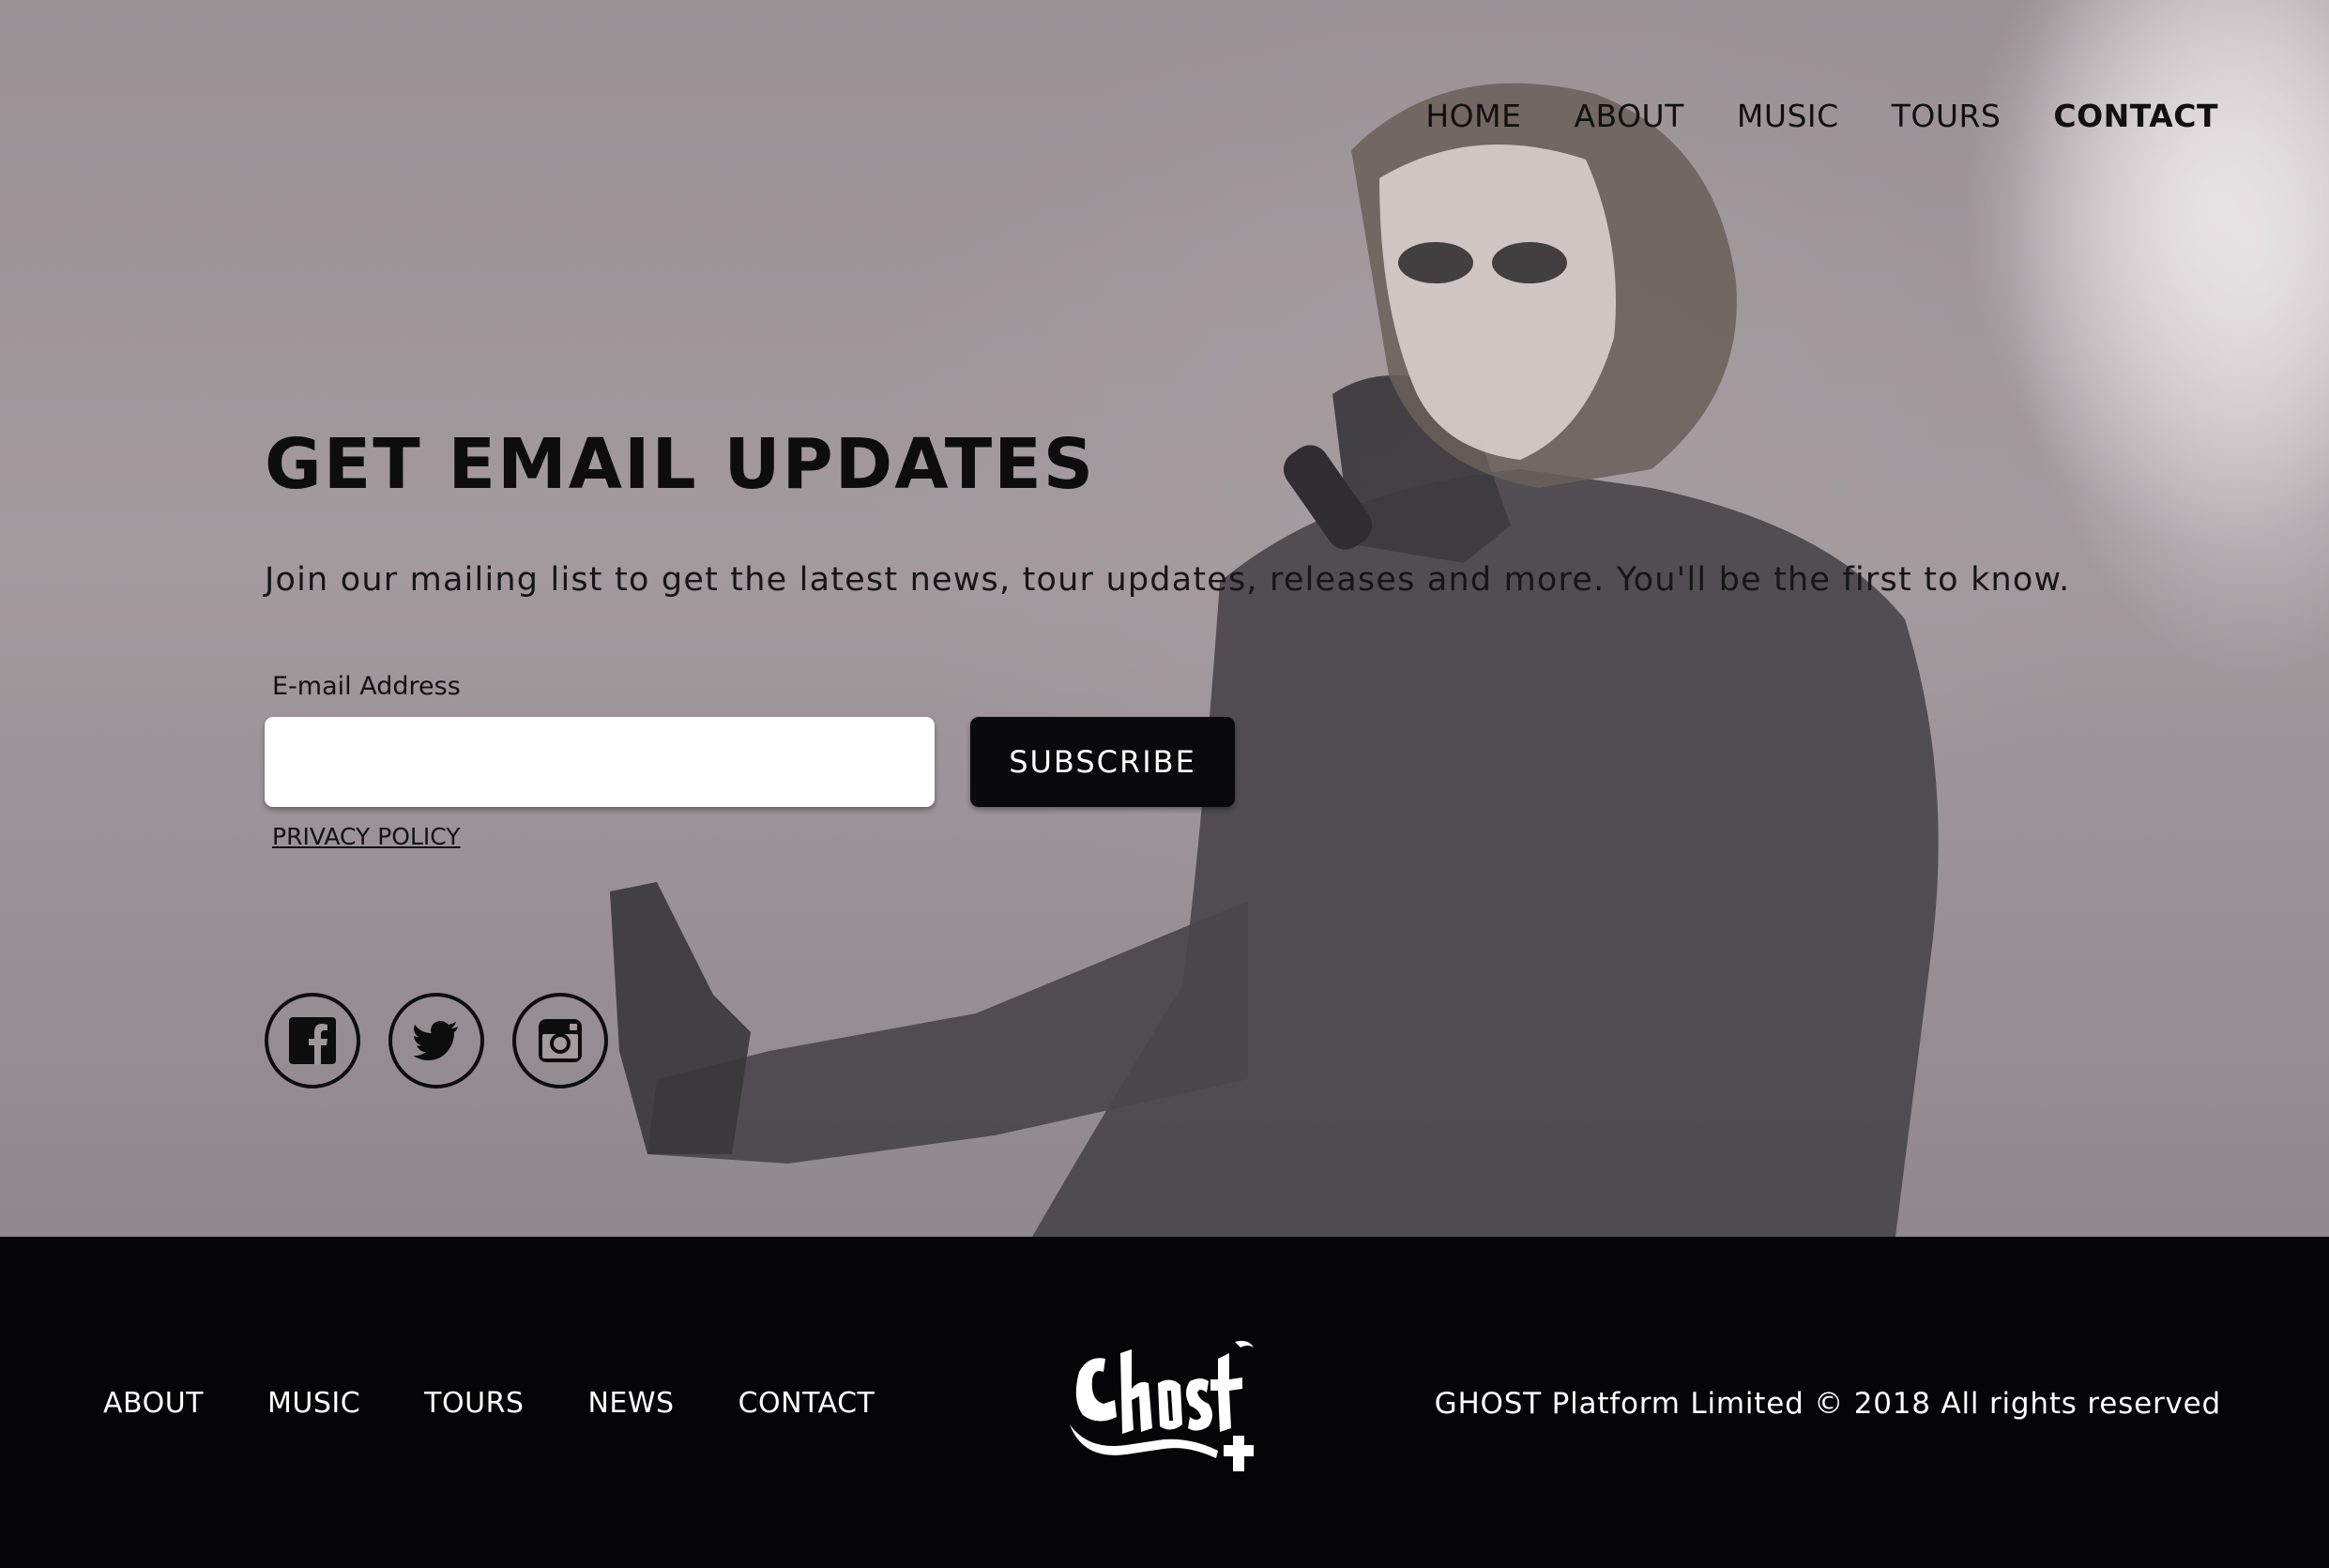 This screenshot has width=2329, height=1568. Describe the element at coordinates (474, 1403) in the screenshot. I see `footer-tours-link: TOURS` at that location.